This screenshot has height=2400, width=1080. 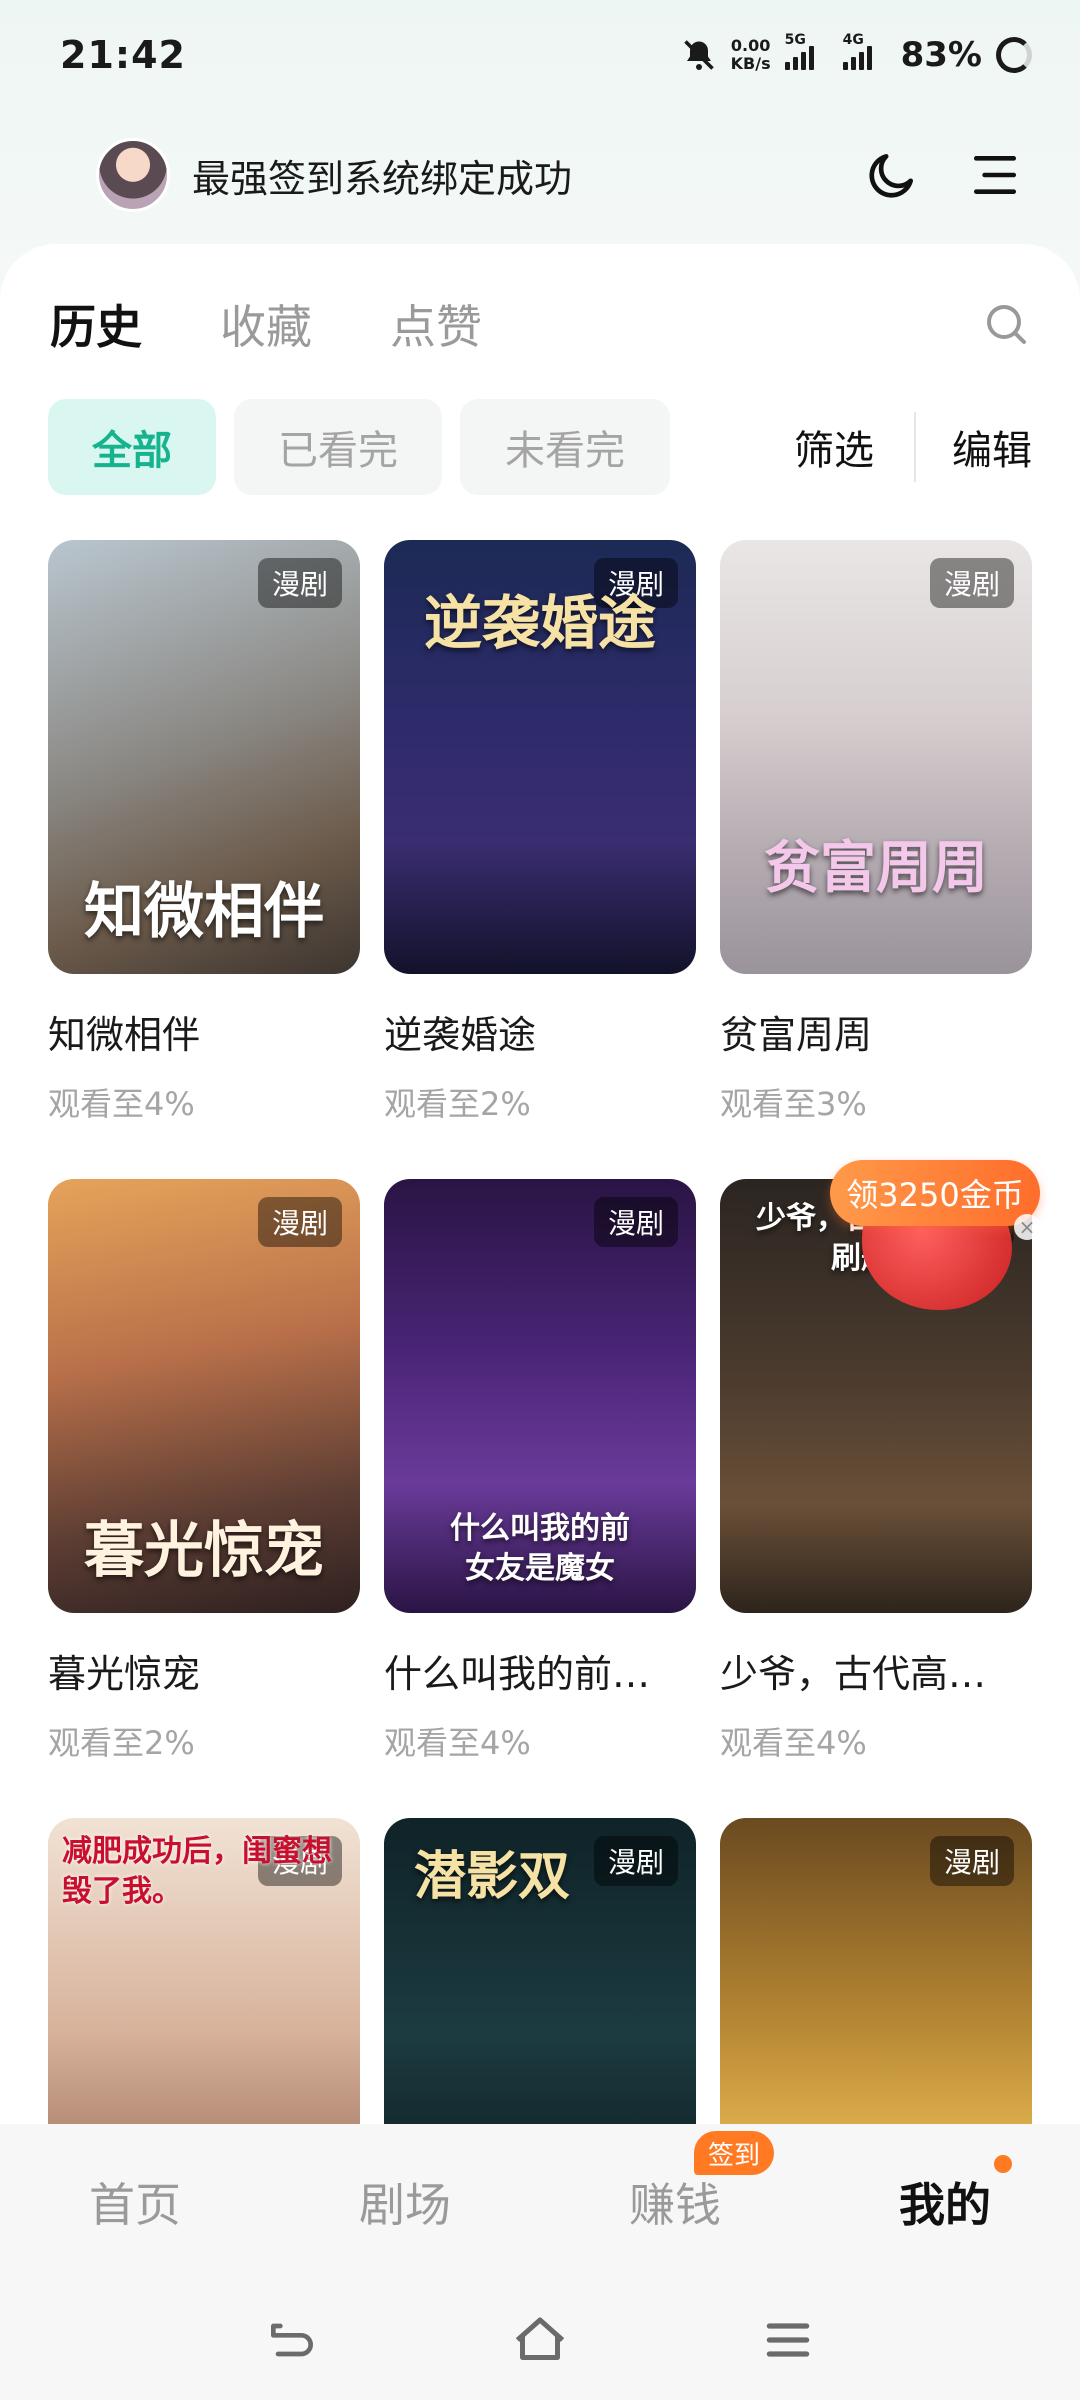 I want to click on moon-icon, so click(x=892, y=175).